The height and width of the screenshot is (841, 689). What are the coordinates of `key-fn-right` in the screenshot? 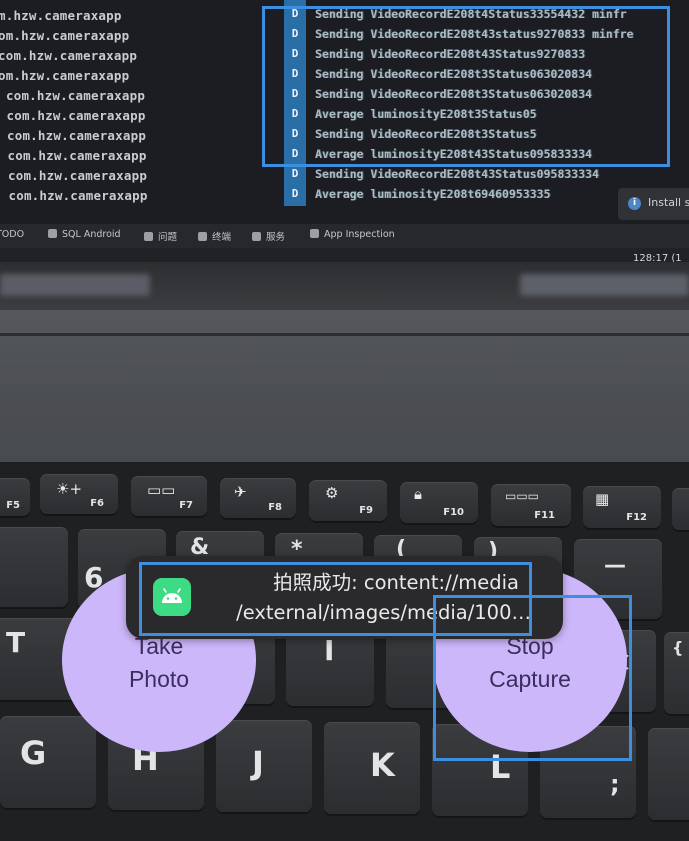 It's located at (680, 509).